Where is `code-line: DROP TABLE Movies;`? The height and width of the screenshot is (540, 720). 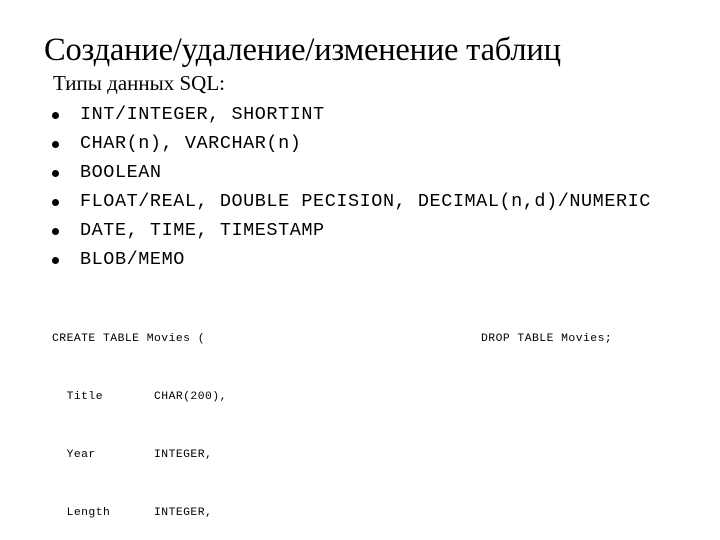
code-line: DROP TABLE Movies; is located at coordinates (547, 338).